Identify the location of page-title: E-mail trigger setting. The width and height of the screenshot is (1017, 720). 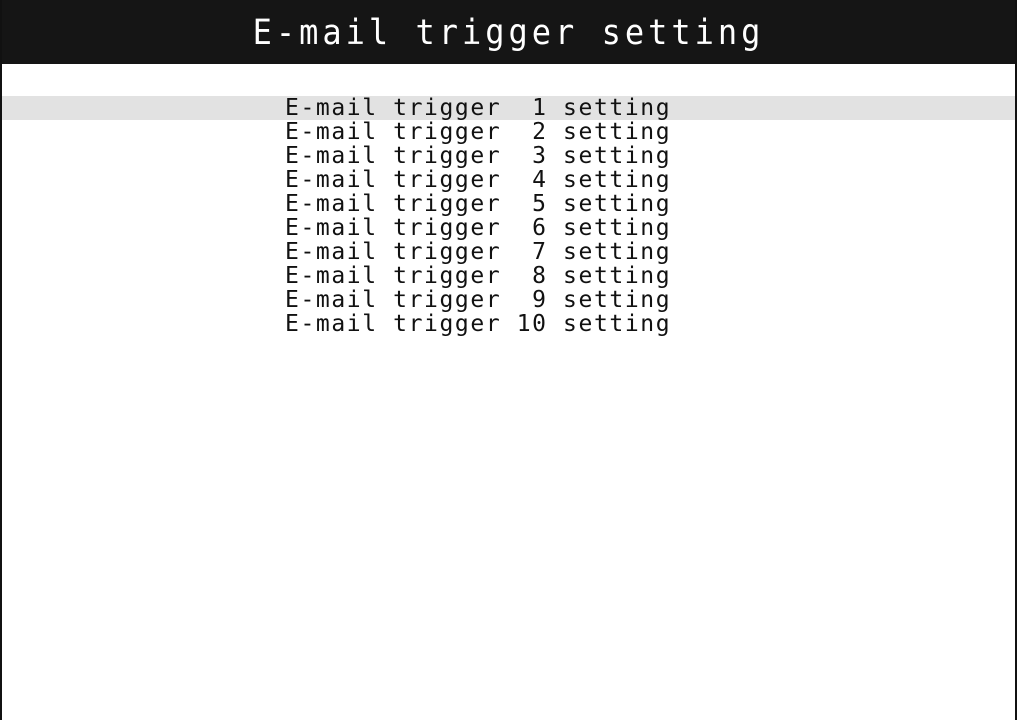
(508, 32).